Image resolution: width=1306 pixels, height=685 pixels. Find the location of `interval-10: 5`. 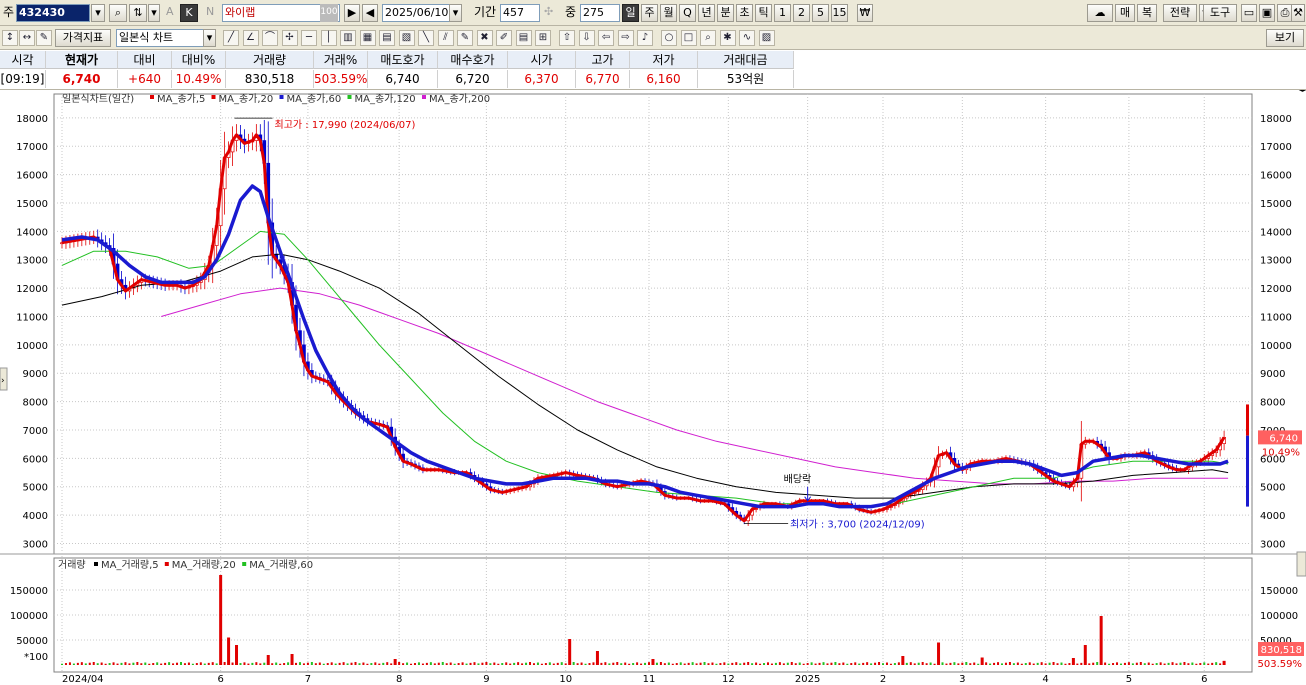

interval-10: 5 is located at coordinates (820, 13).